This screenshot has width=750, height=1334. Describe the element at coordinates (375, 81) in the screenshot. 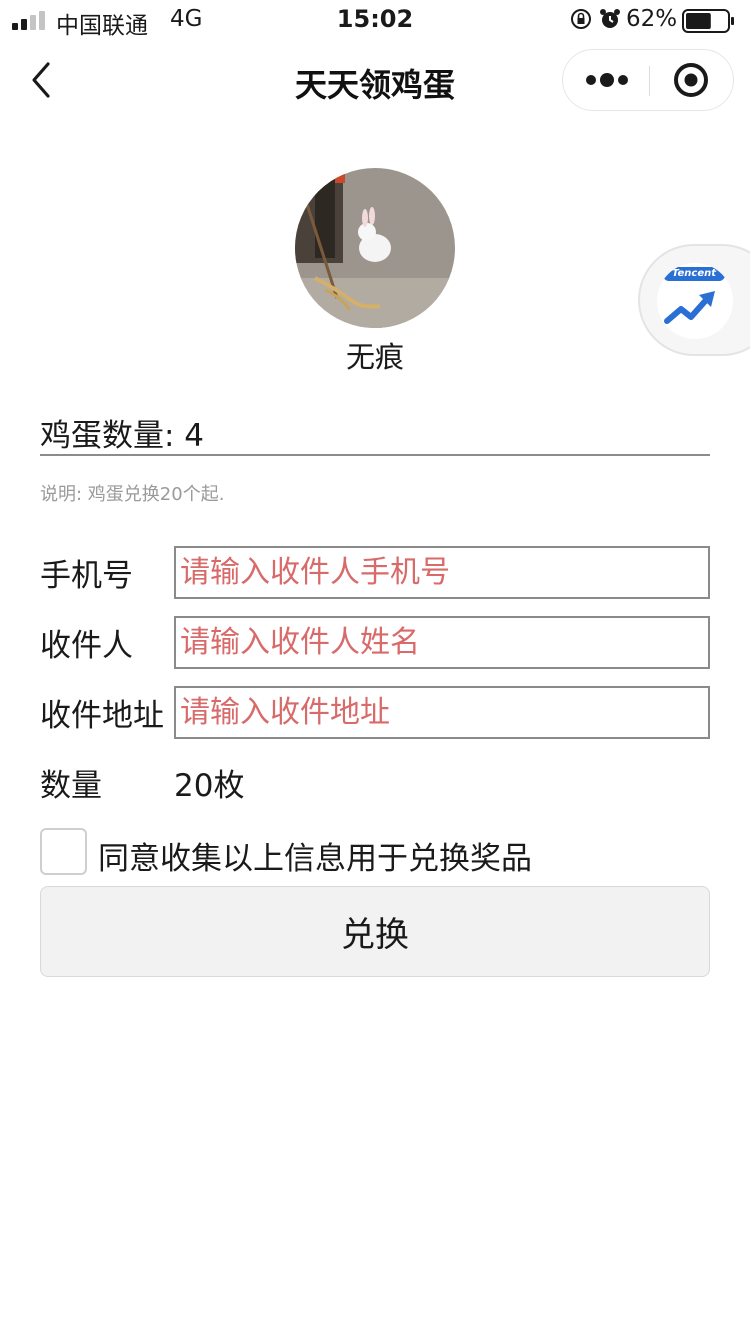

I see `navigation-bar: 天天领鸡蛋` at that location.